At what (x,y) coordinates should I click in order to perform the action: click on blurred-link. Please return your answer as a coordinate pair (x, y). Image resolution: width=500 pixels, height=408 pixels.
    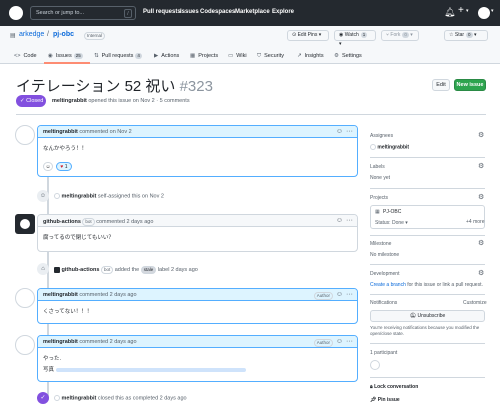
    Looking at the image, I should click on (150, 369).